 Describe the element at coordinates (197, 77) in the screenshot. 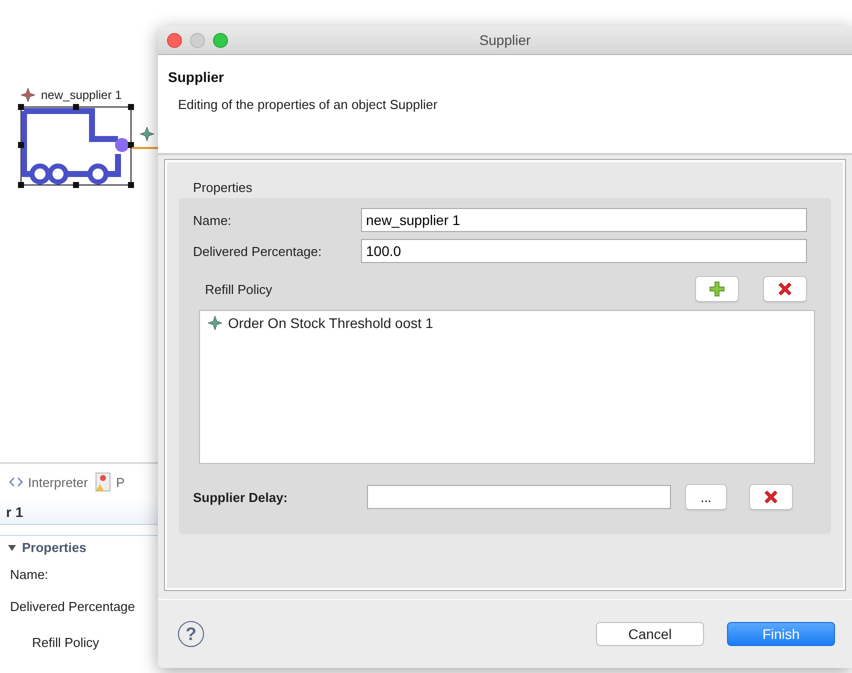

I see `dialog-title: Supplier` at that location.